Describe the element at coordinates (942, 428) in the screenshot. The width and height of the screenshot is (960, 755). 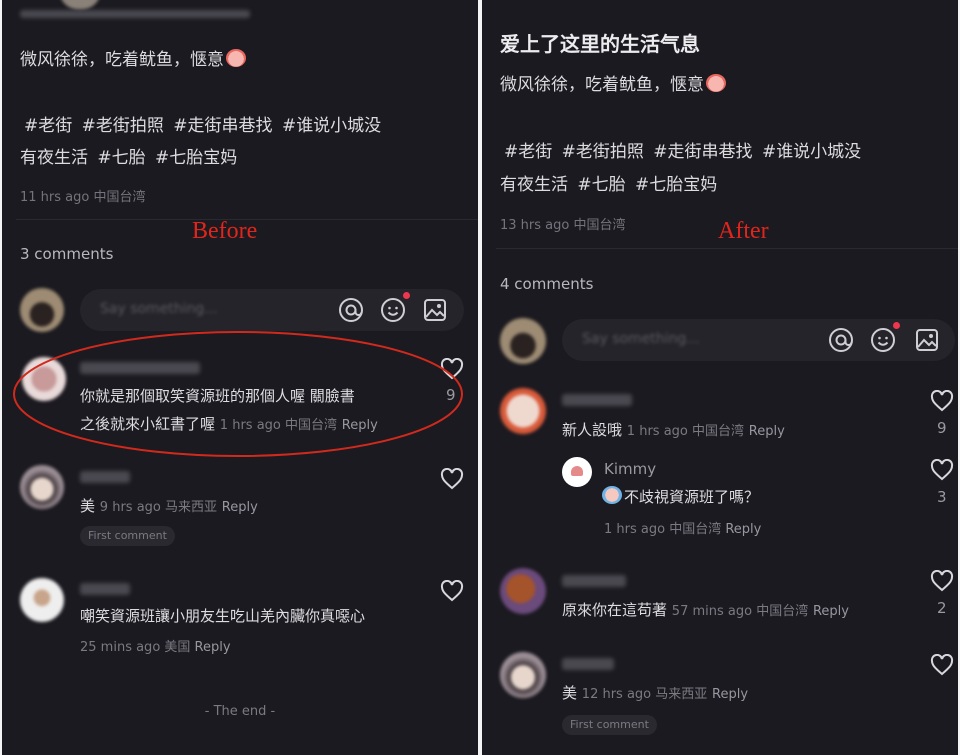
I see `like-count: 9` at that location.